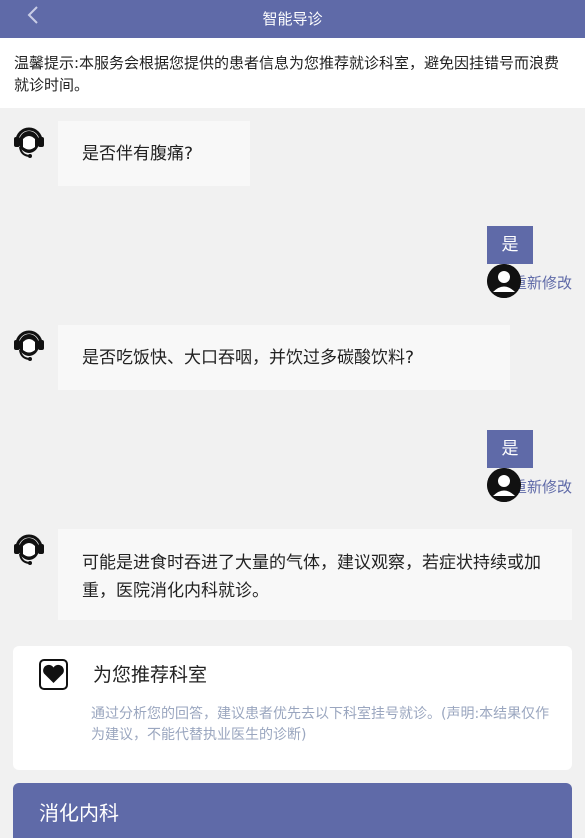 This screenshot has height=838, width=585. What do you see at coordinates (53, 674) in the screenshot?
I see `heart-icon` at bounding box center [53, 674].